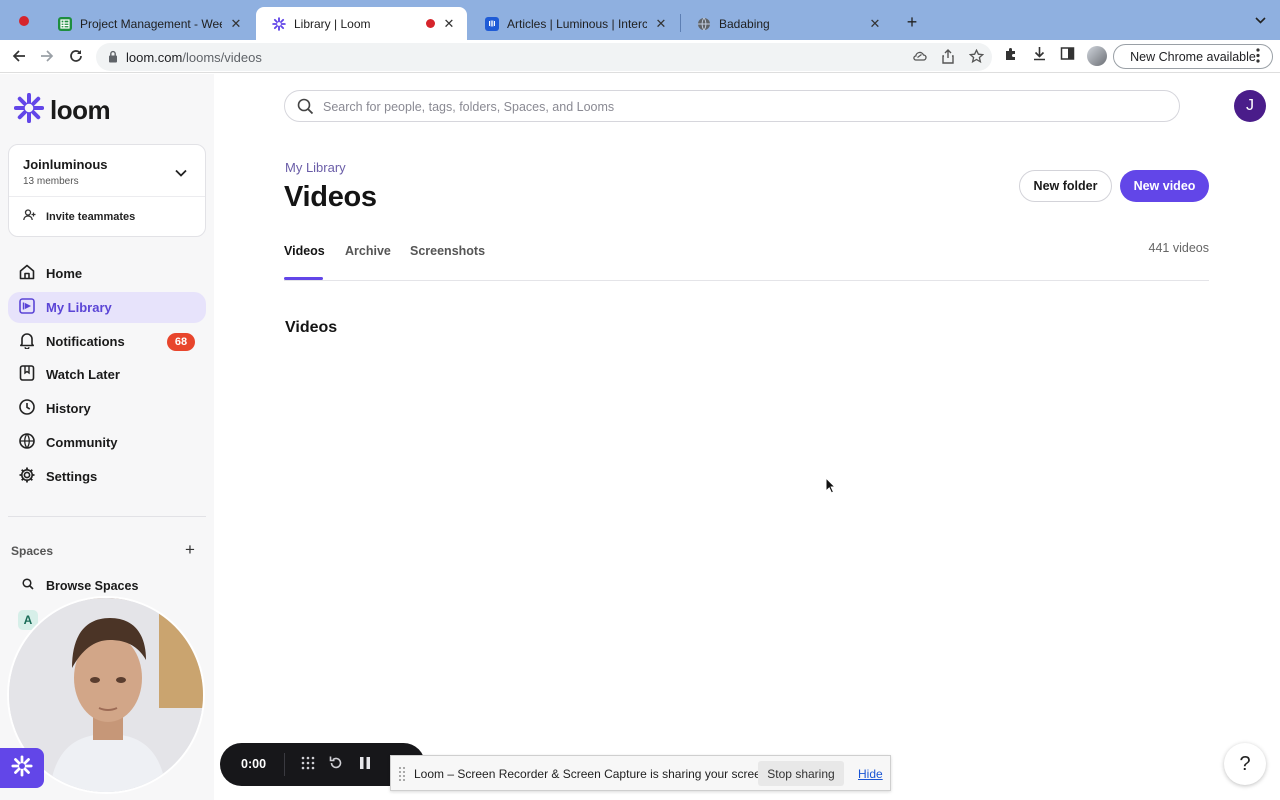  I want to click on add-space-button: +, so click(190, 550).